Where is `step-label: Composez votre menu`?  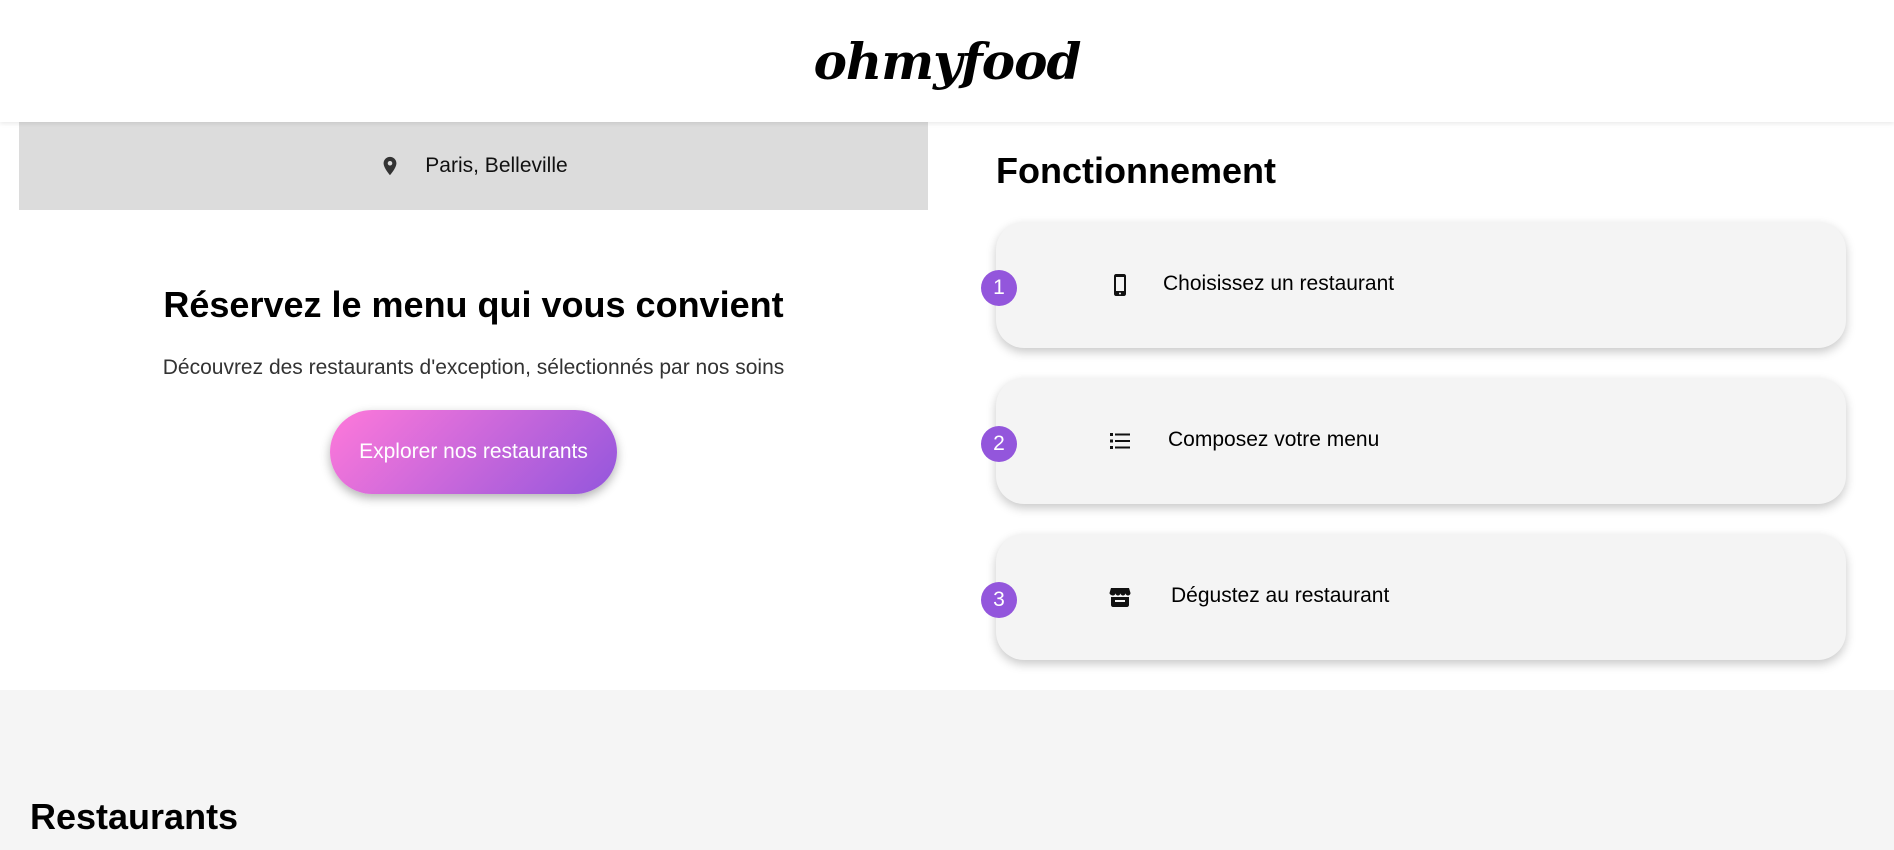
step-label: Composez votre menu is located at coordinates (1274, 439).